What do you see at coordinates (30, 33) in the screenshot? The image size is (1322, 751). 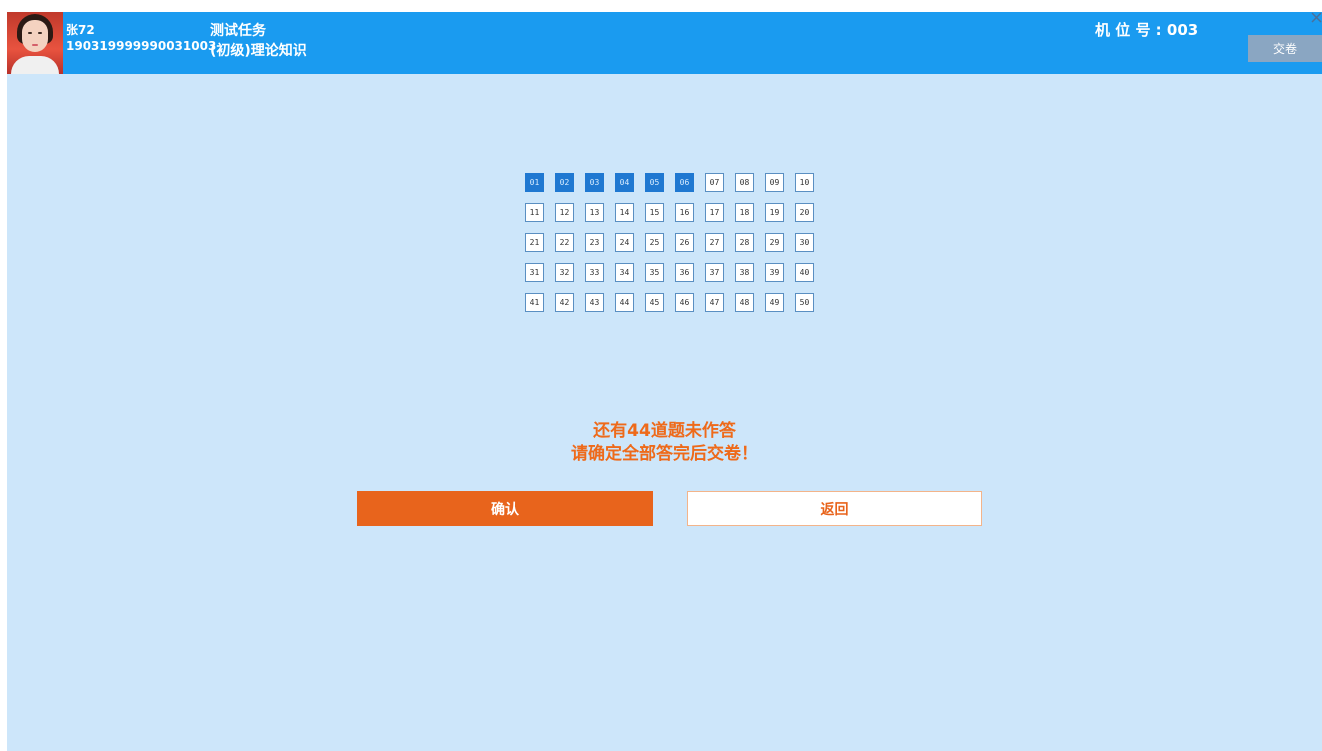 I see `avatar-eye-left` at bounding box center [30, 33].